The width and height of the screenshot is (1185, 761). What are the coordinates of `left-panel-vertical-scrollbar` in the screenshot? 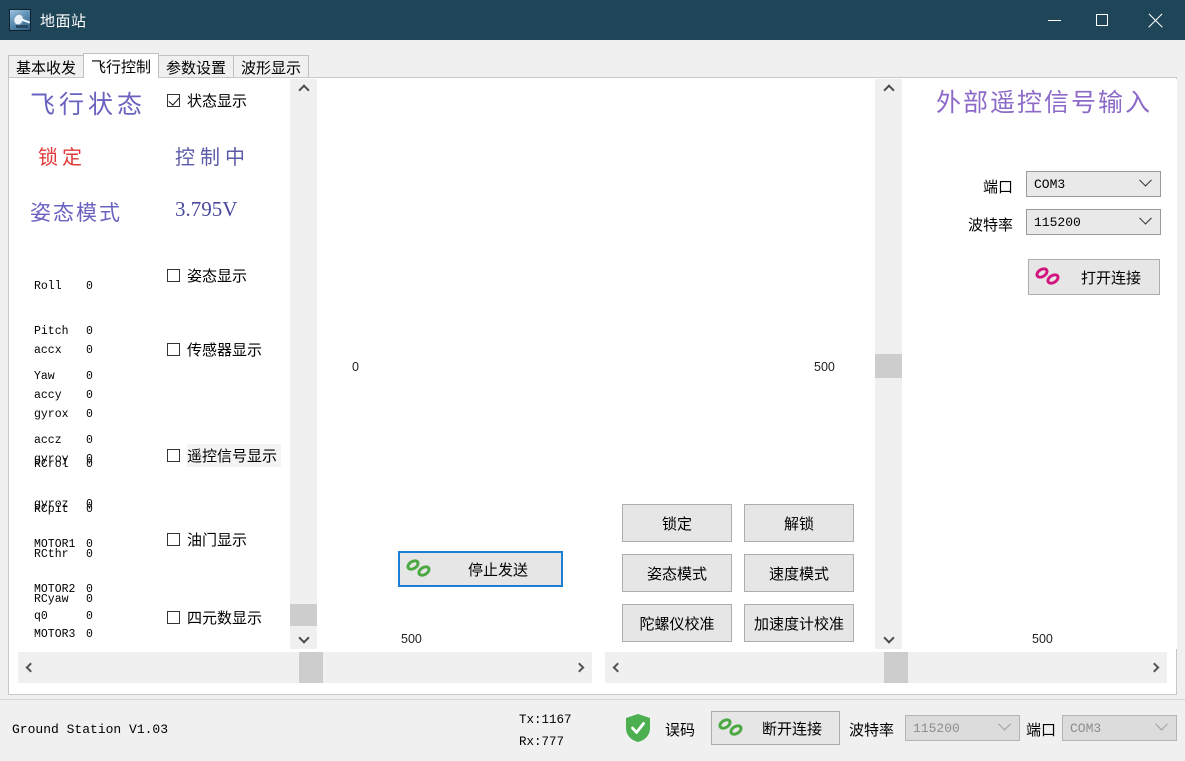 It's located at (303, 364).